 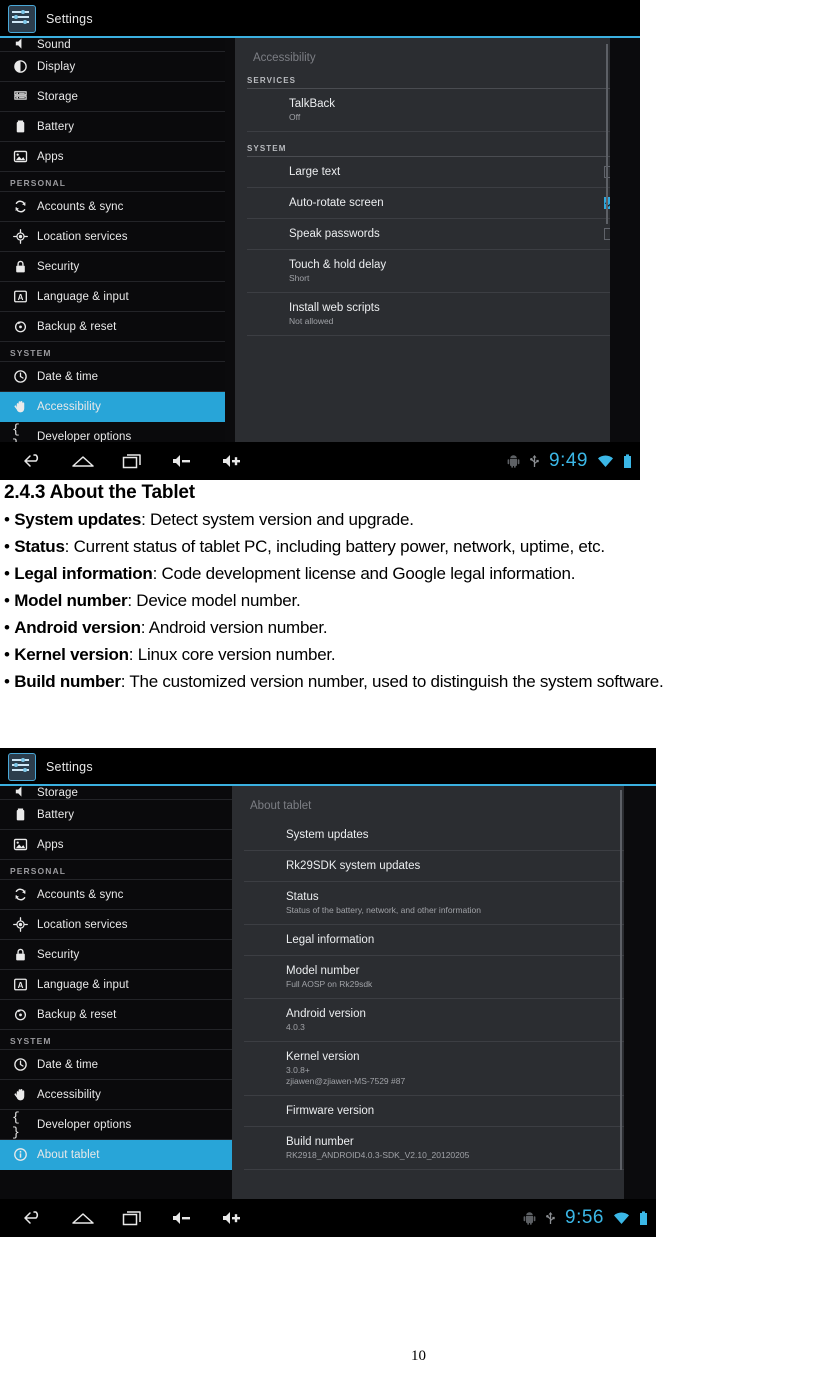 I want to click on settings-row-rk29sdk-system-updates: Rk29SDK system updates, so click(x=450, y=866).